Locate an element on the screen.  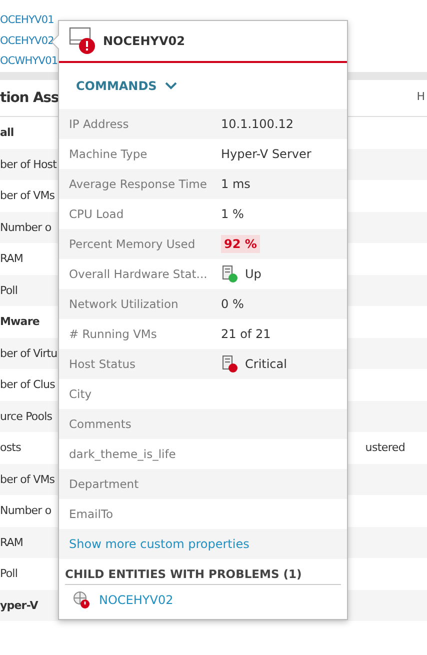
row-label: osts is located at coordinates (10, 447).